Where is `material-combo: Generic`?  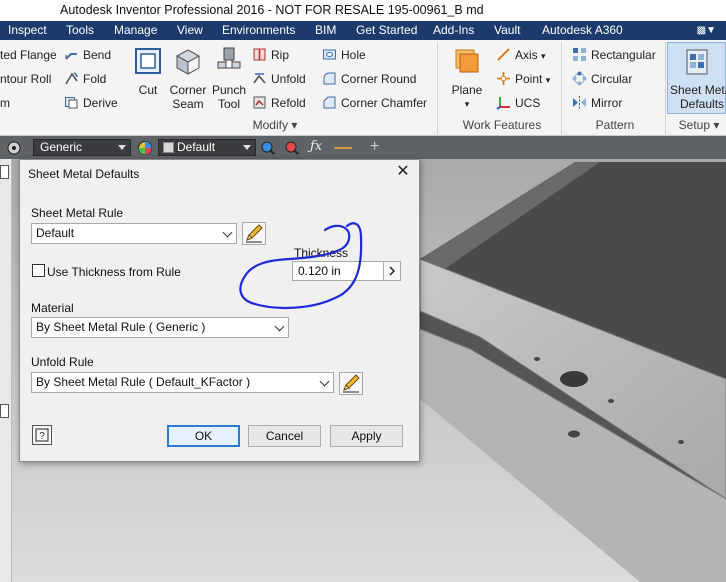
material-combo: Generic is located at coordinates (82, 147).